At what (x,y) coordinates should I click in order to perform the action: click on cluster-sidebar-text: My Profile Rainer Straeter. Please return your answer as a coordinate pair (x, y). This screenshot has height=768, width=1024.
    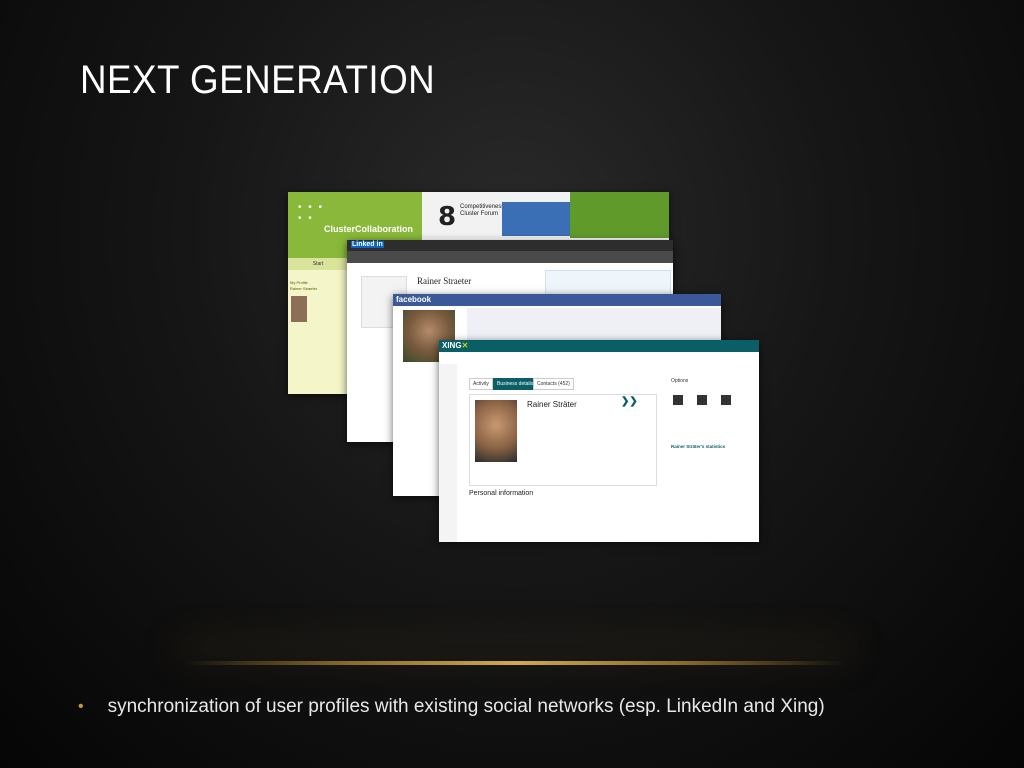
    Looking at the image, I should click on (318, 286).